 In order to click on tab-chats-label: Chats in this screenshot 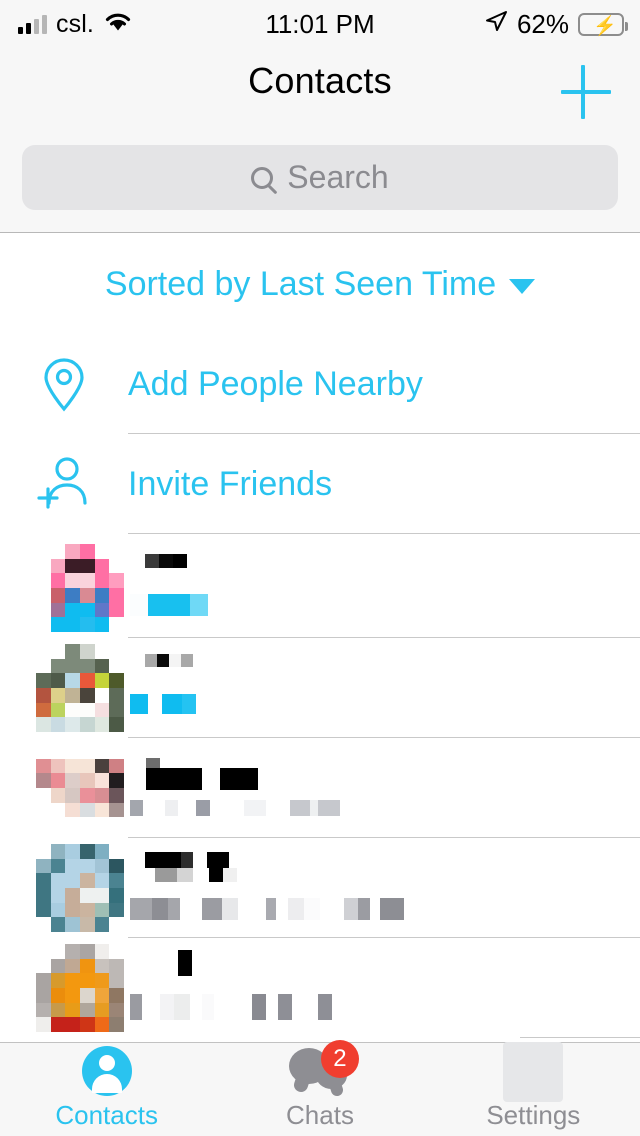, I will do `click(320, 1115)`.